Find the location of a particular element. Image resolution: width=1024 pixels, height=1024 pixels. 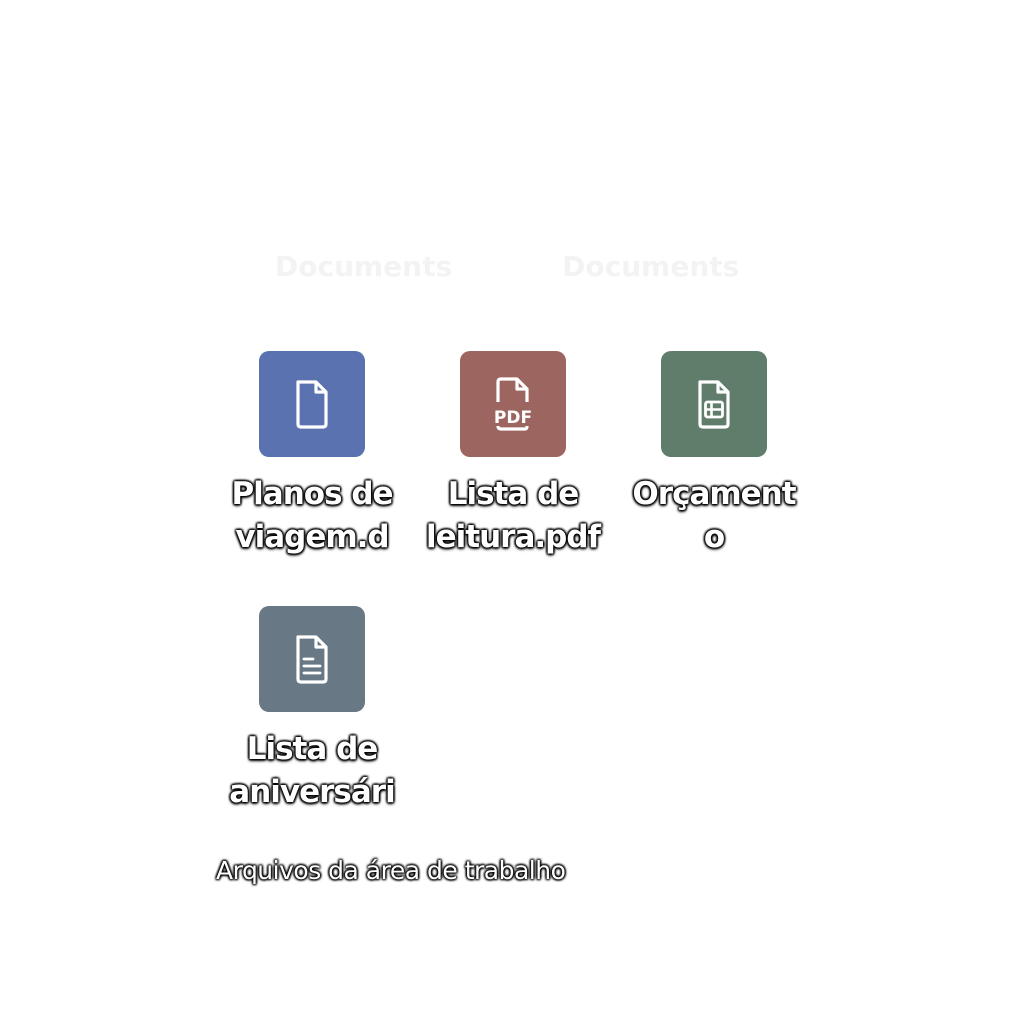

label-line: o is located at coordinates (714, 537).